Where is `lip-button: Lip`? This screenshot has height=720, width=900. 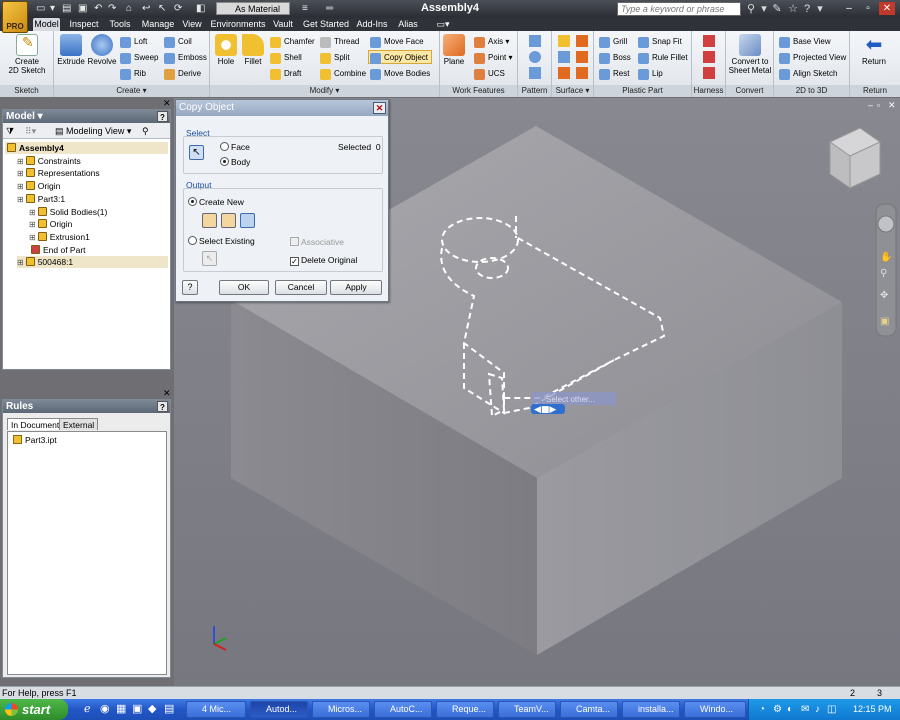
lip-button: Lip is located at coordinates (650, 74).